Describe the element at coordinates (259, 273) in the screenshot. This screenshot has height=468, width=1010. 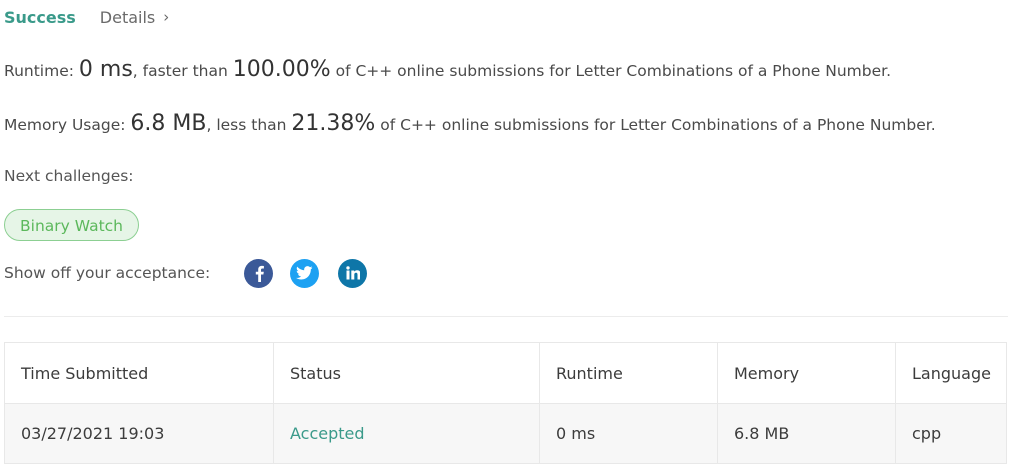
I see `facebook-icon` at that location.